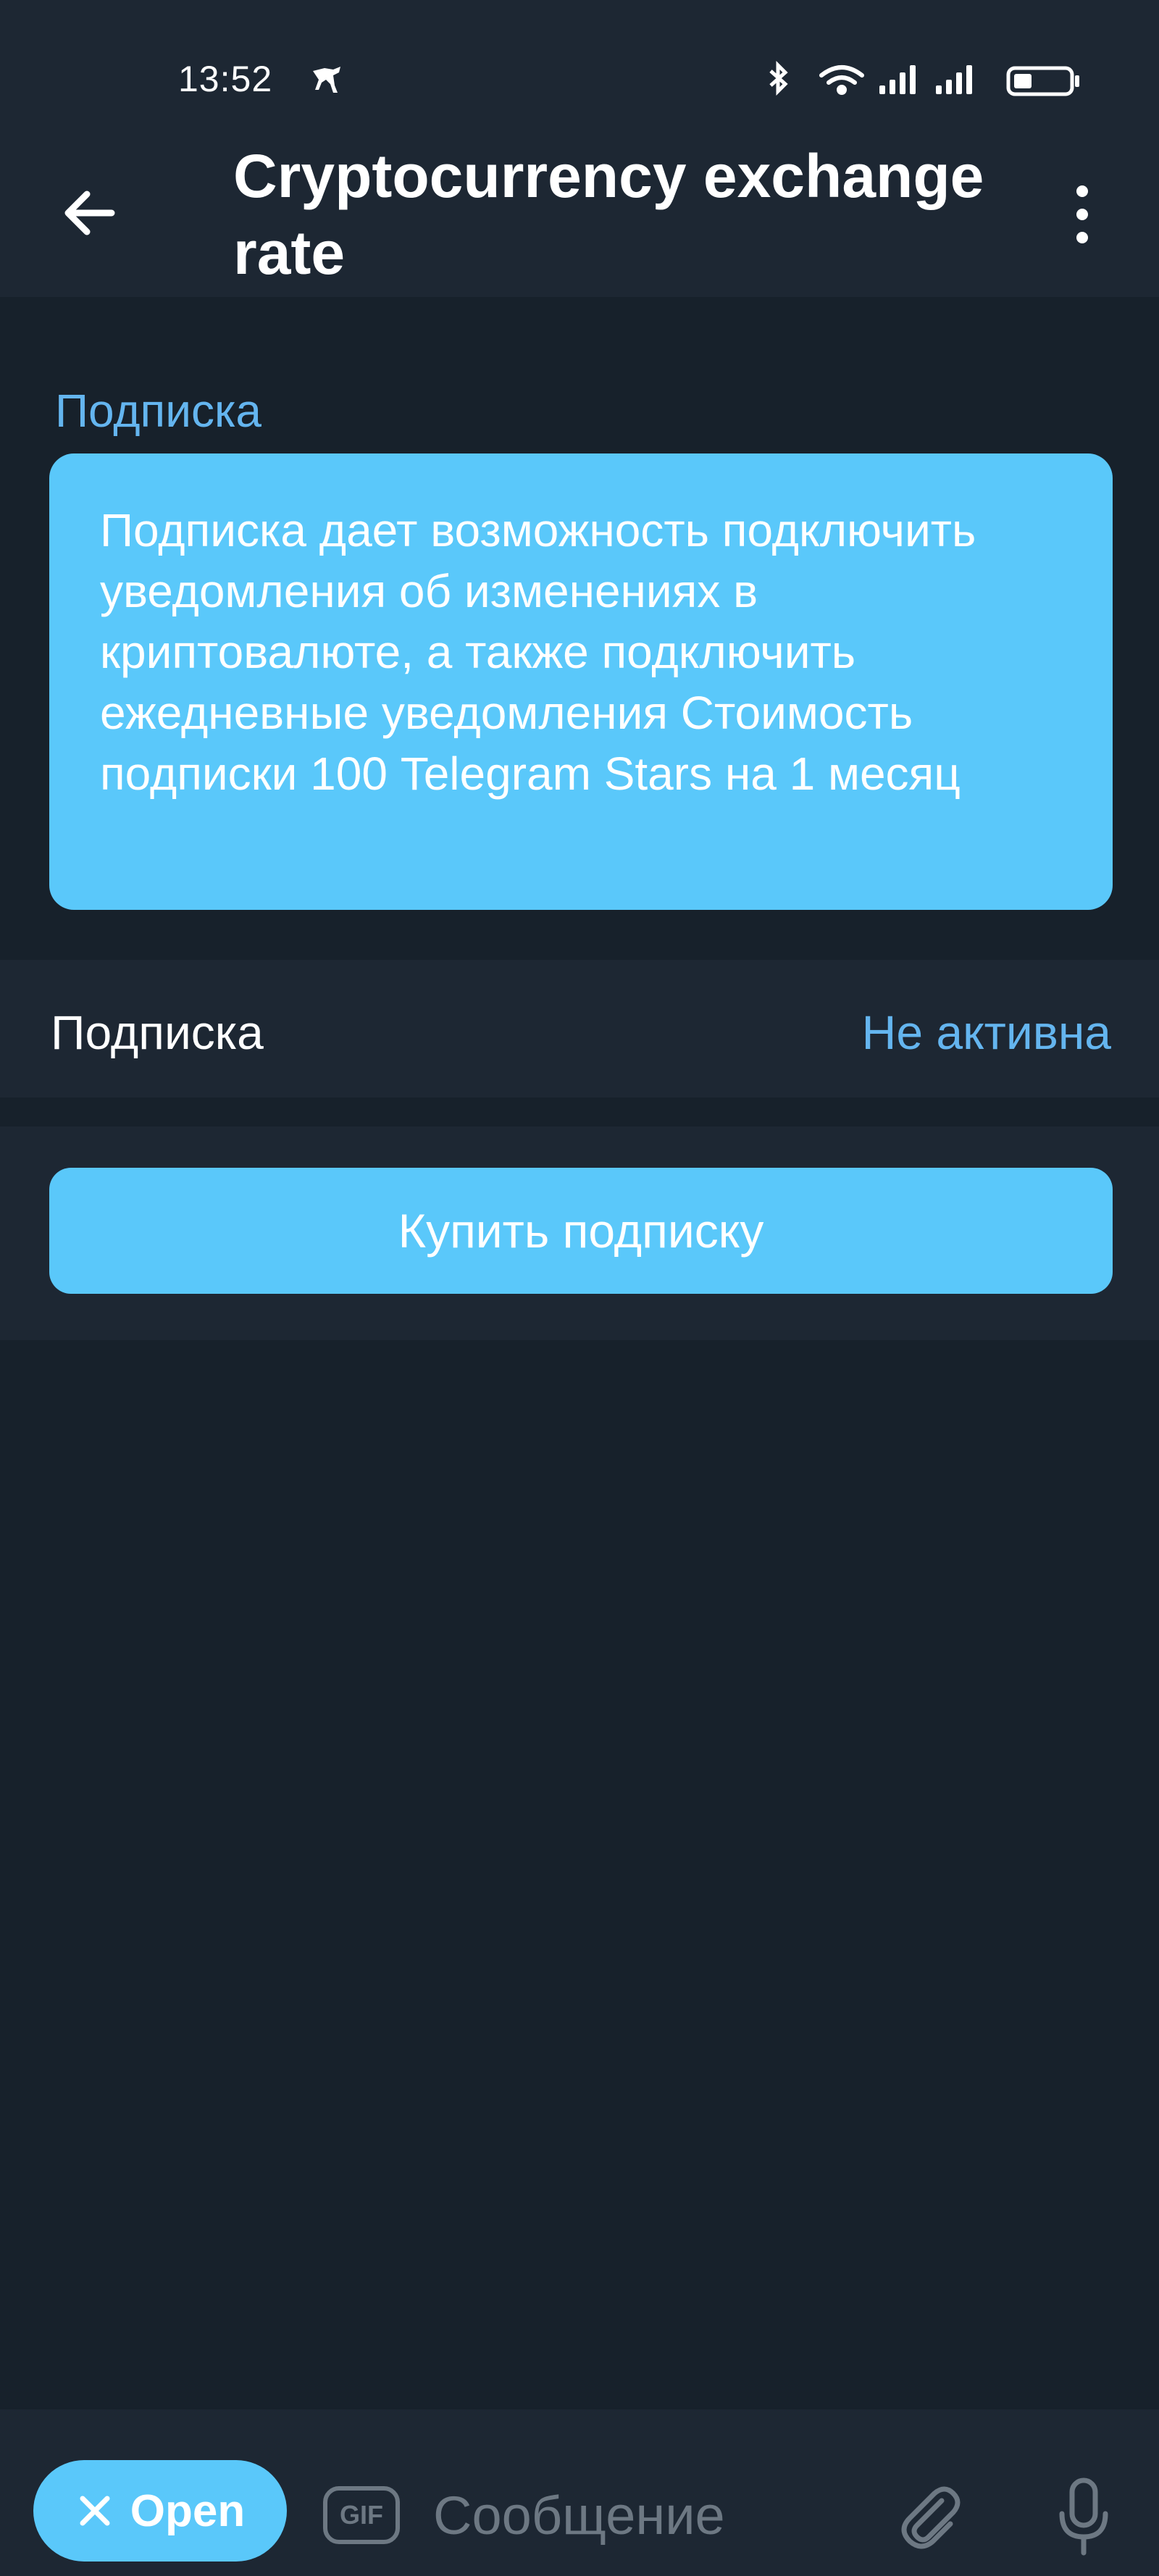  I want to click on status-time: 13:52, so click(225, 79).